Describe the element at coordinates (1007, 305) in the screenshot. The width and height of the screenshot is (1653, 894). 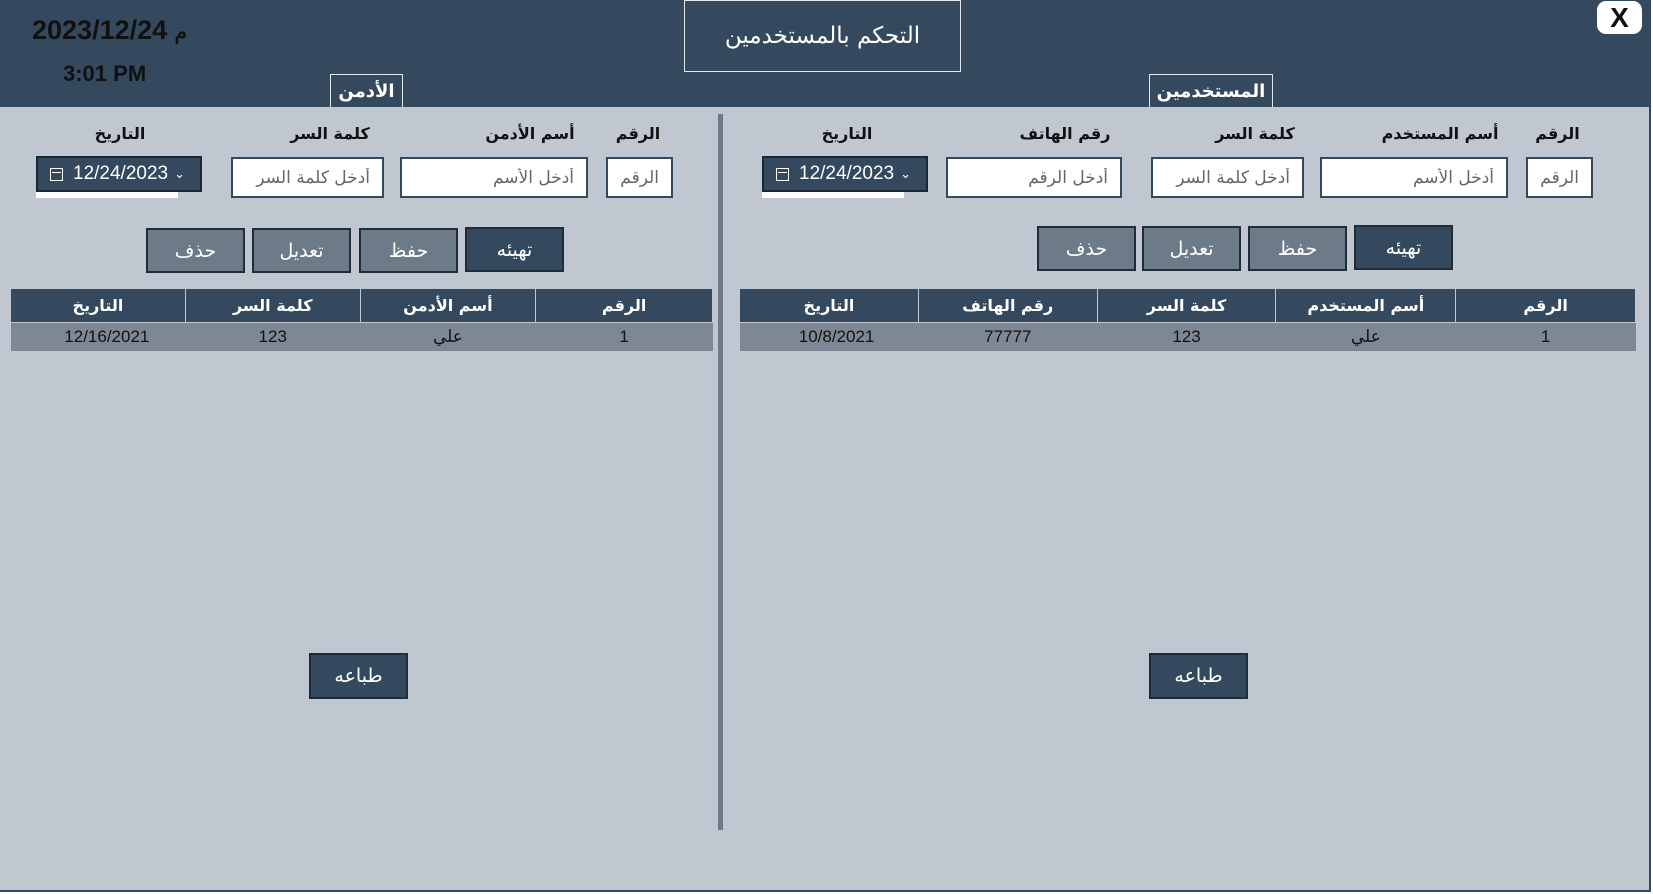
I see `user-col-phone: رقم الهاتف` at that location.